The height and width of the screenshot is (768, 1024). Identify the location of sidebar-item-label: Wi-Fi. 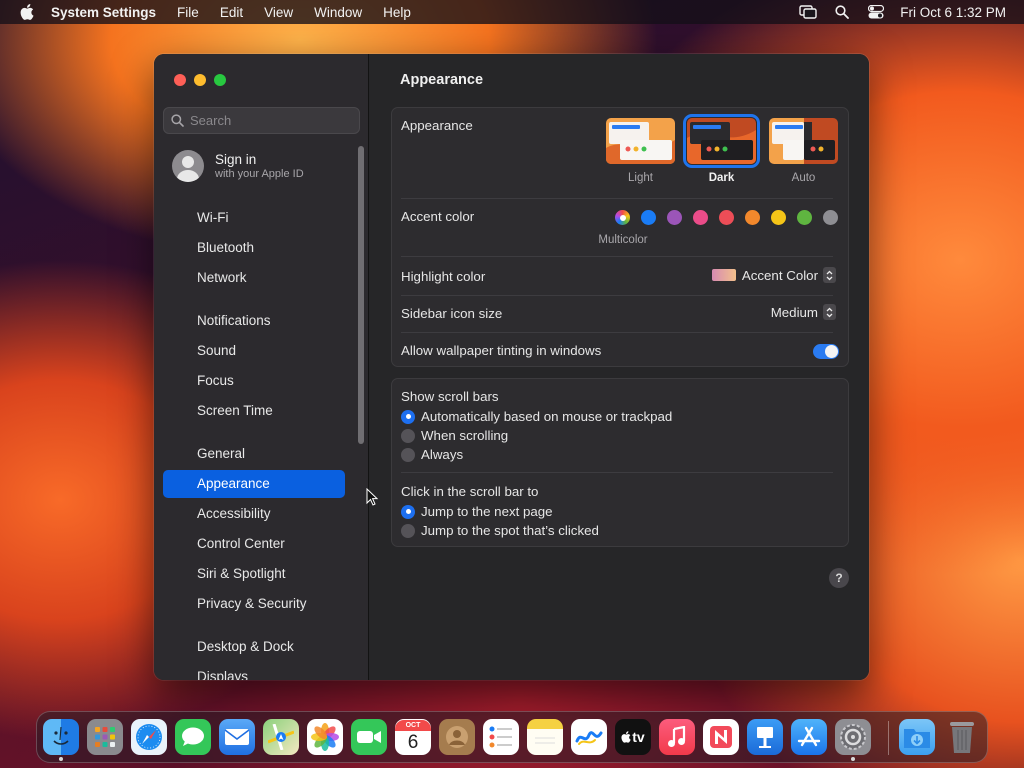
(213, 217).